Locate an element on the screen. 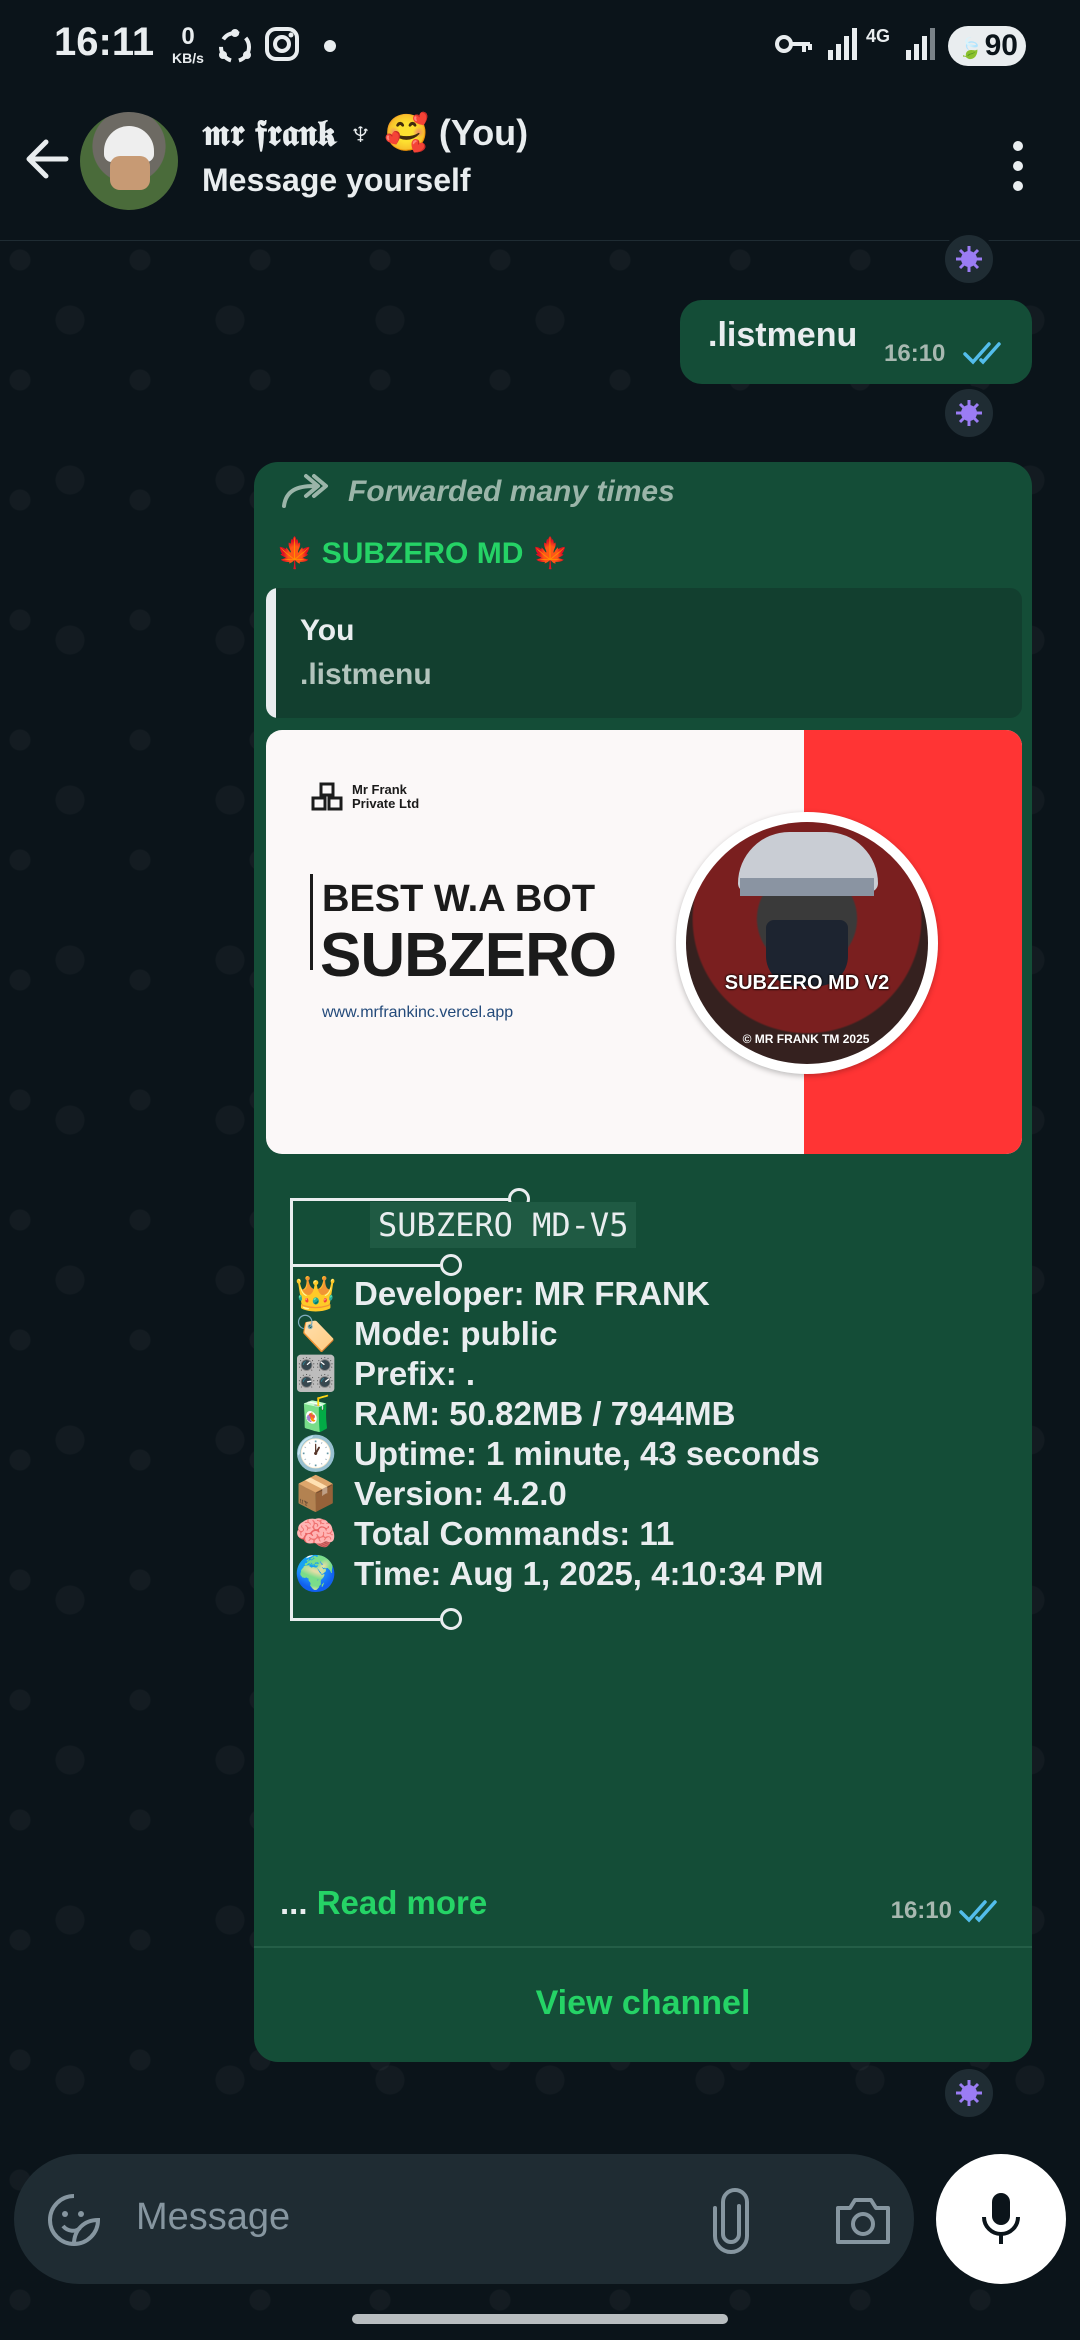 This screenshot has width=1080, height=2340. cubes-logo-icon is located at coordinates (327, 796).